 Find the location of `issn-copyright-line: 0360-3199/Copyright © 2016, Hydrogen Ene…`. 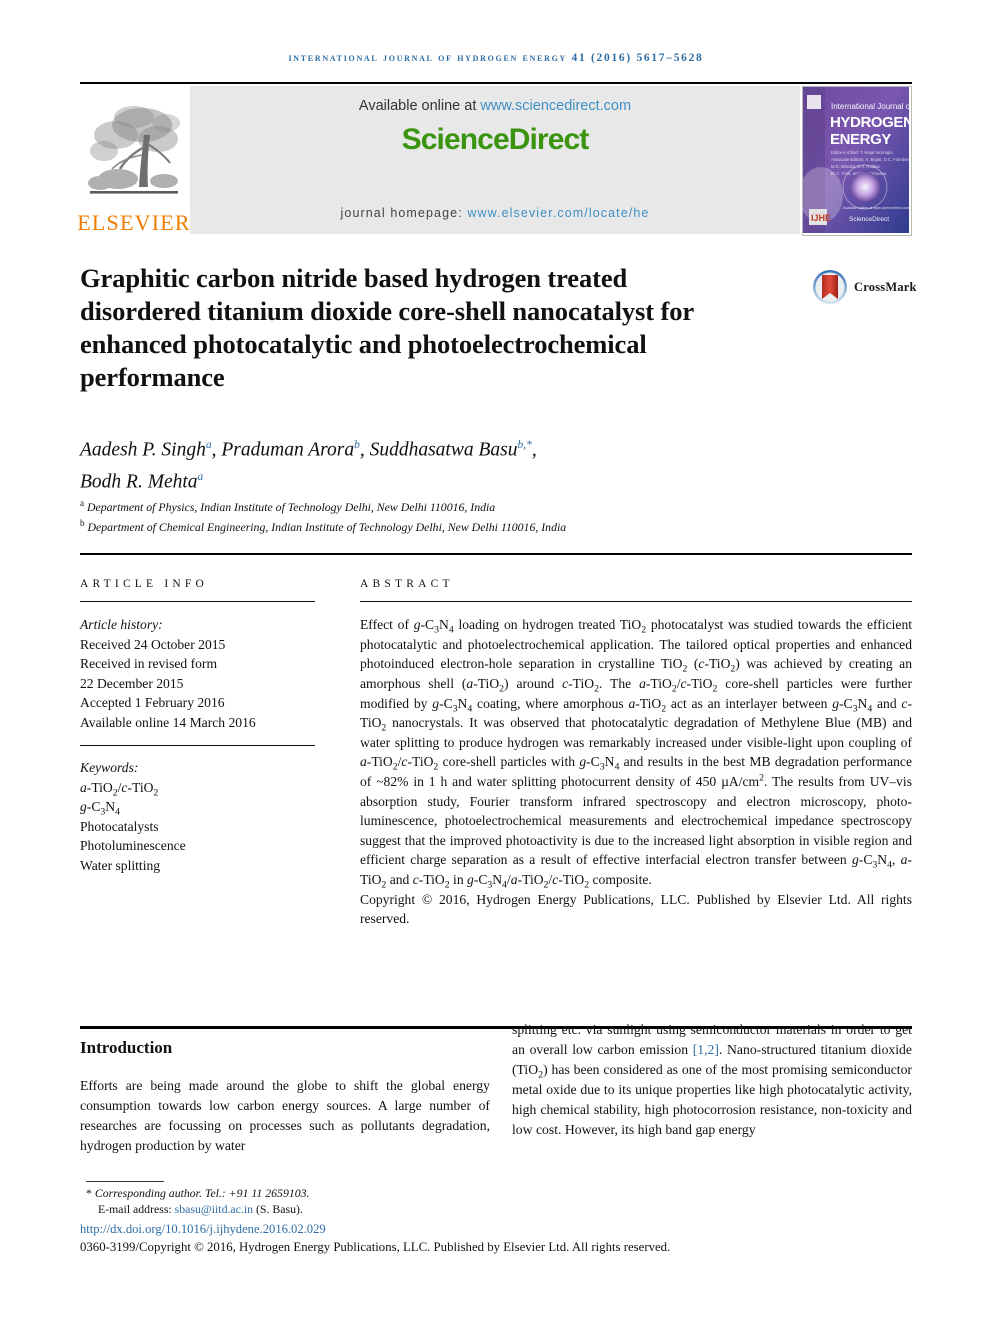

issn-copyright-line: 0360-3199/Copyright © 2016, Hydrogen Ene… is located at coordinates (375, 1247).